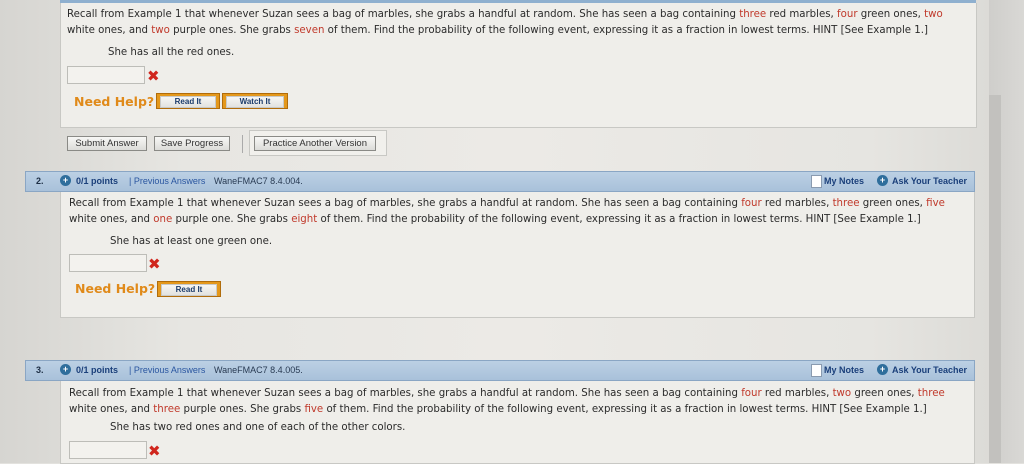 Image resolution: width=1024 pixels, height=464 pixels. Describe the element at coordinates (40, 370) in the screenshot. I see `question-3-number: 3.` at that location.